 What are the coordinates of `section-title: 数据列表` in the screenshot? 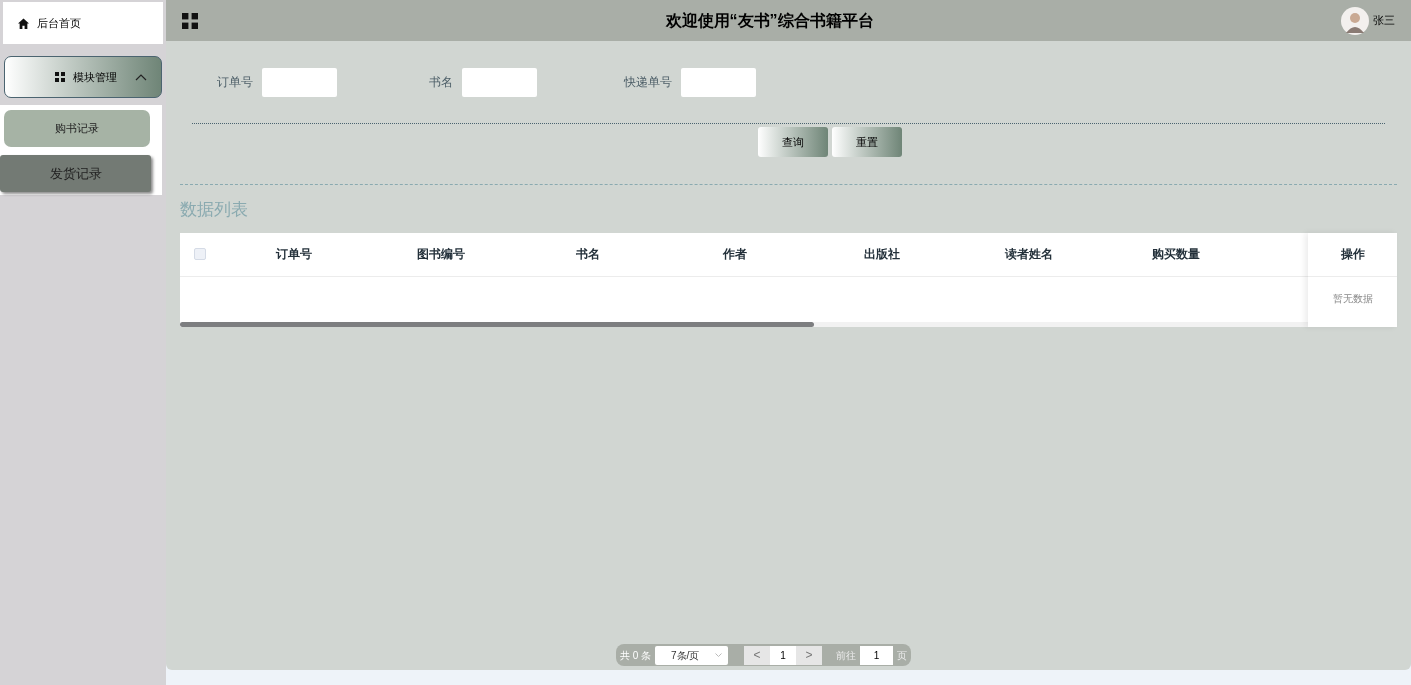 It's located at (214, 210).